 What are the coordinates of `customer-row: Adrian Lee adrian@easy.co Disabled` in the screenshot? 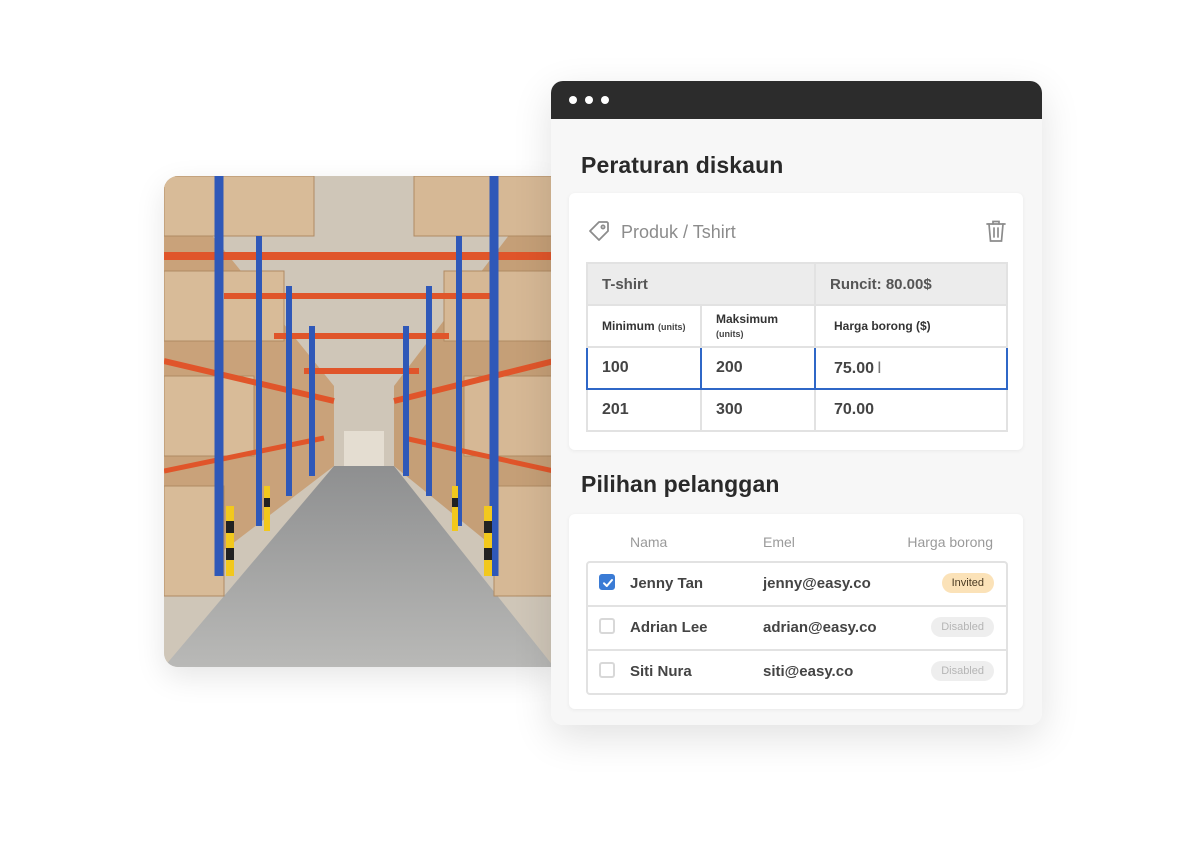 It's located at (797, 627).